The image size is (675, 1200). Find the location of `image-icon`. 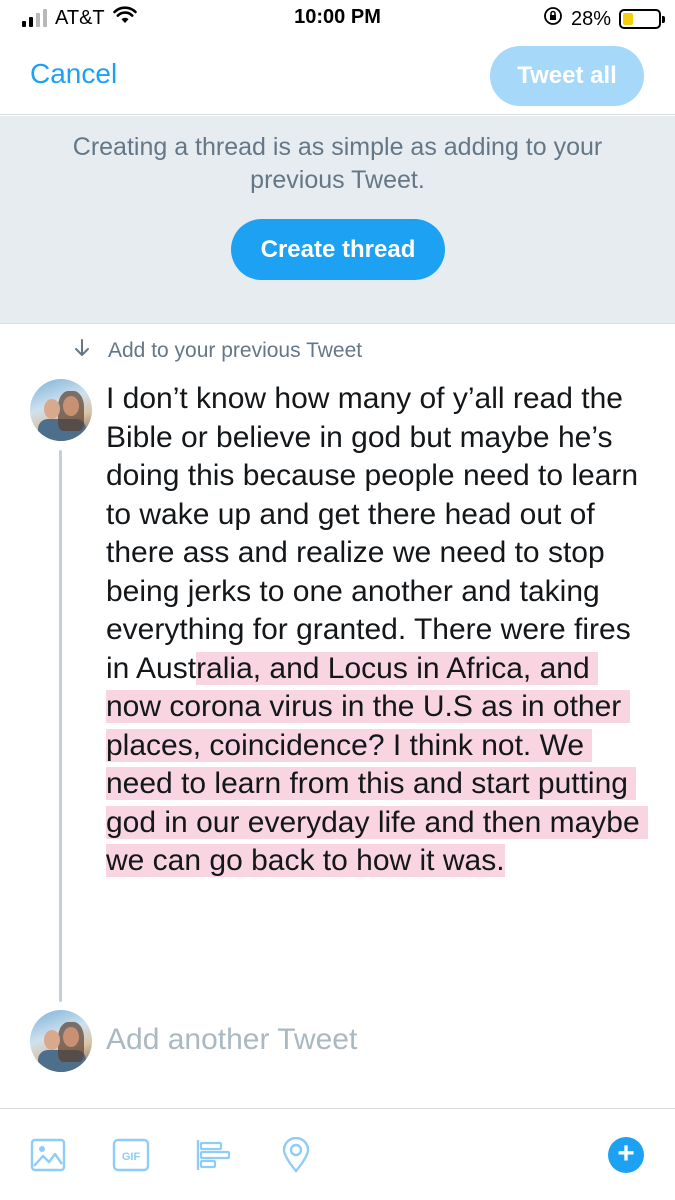

image-icon is located at coordinates (48, 1155).